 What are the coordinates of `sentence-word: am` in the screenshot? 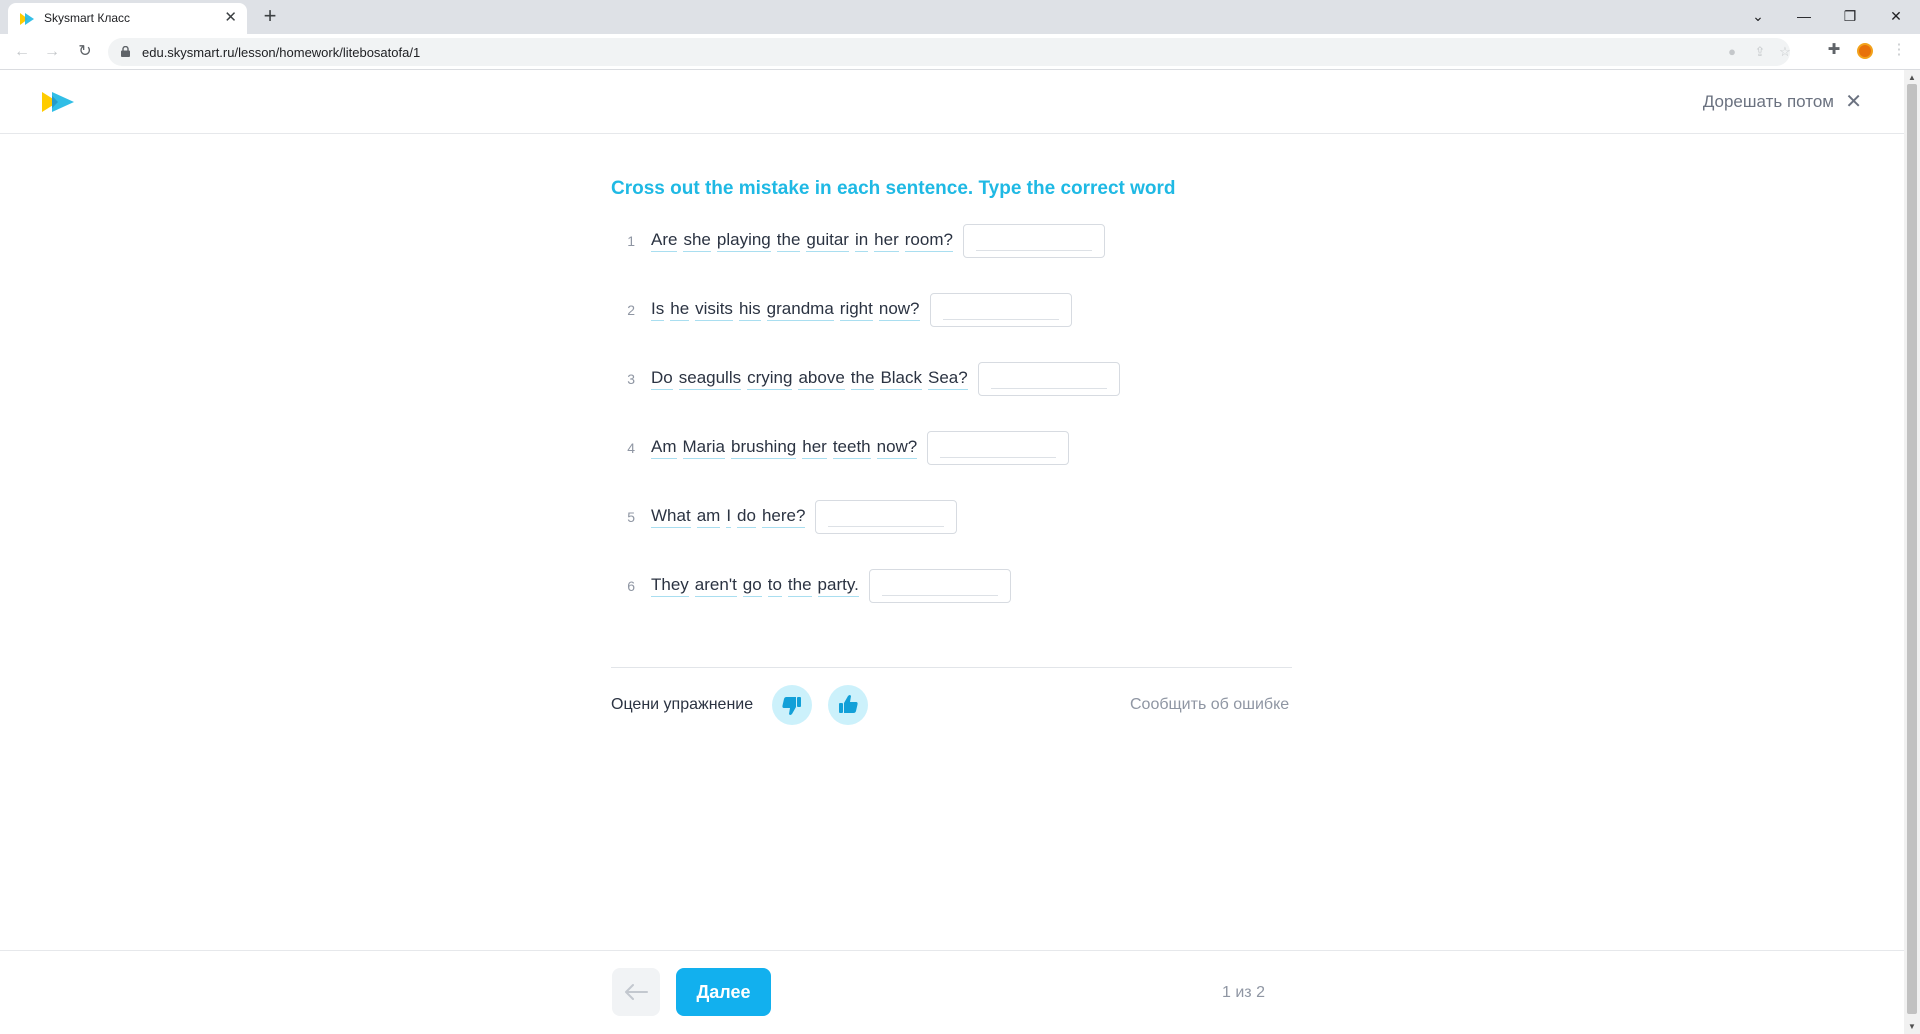 It's located at (708, 517).